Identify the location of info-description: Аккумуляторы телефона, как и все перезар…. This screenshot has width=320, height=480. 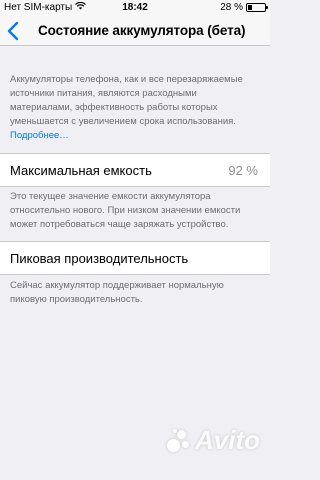
(135, 108).